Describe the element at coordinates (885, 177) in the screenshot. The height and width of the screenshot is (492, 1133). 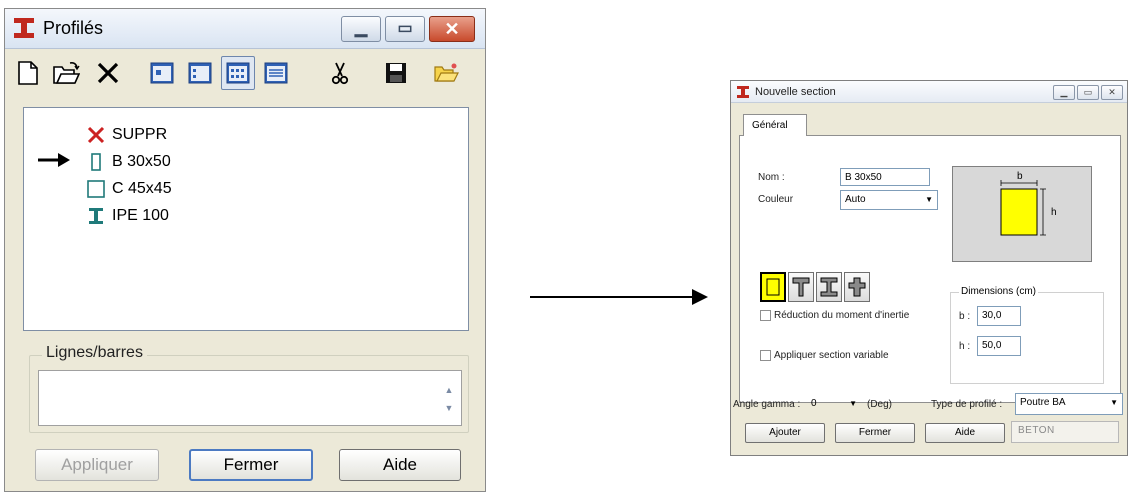
I see `name-field: B 30x50` at that location.